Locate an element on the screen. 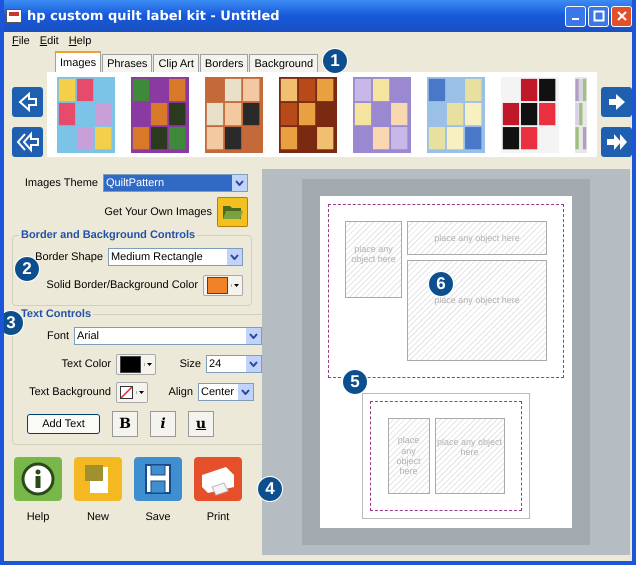  button-label: Help is located at coordinates (38, 517).